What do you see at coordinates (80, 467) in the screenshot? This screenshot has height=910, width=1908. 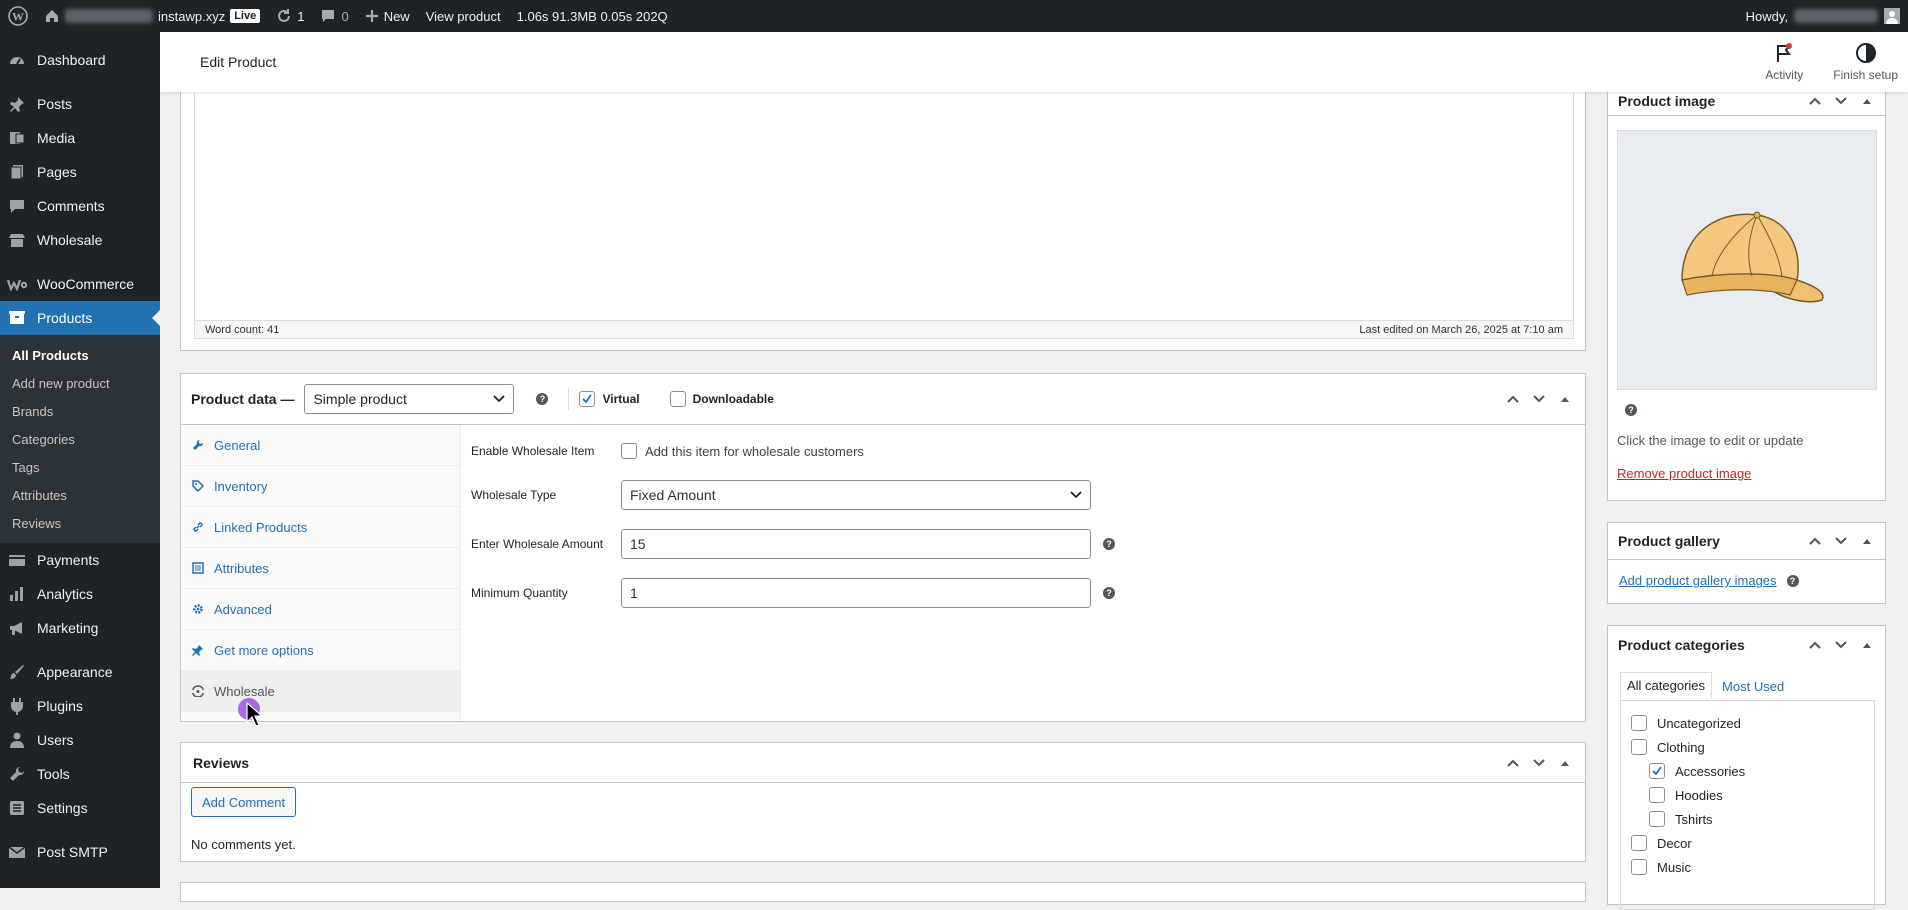 I see `submenu-tags: Tags` at bounding box center [80, 467].